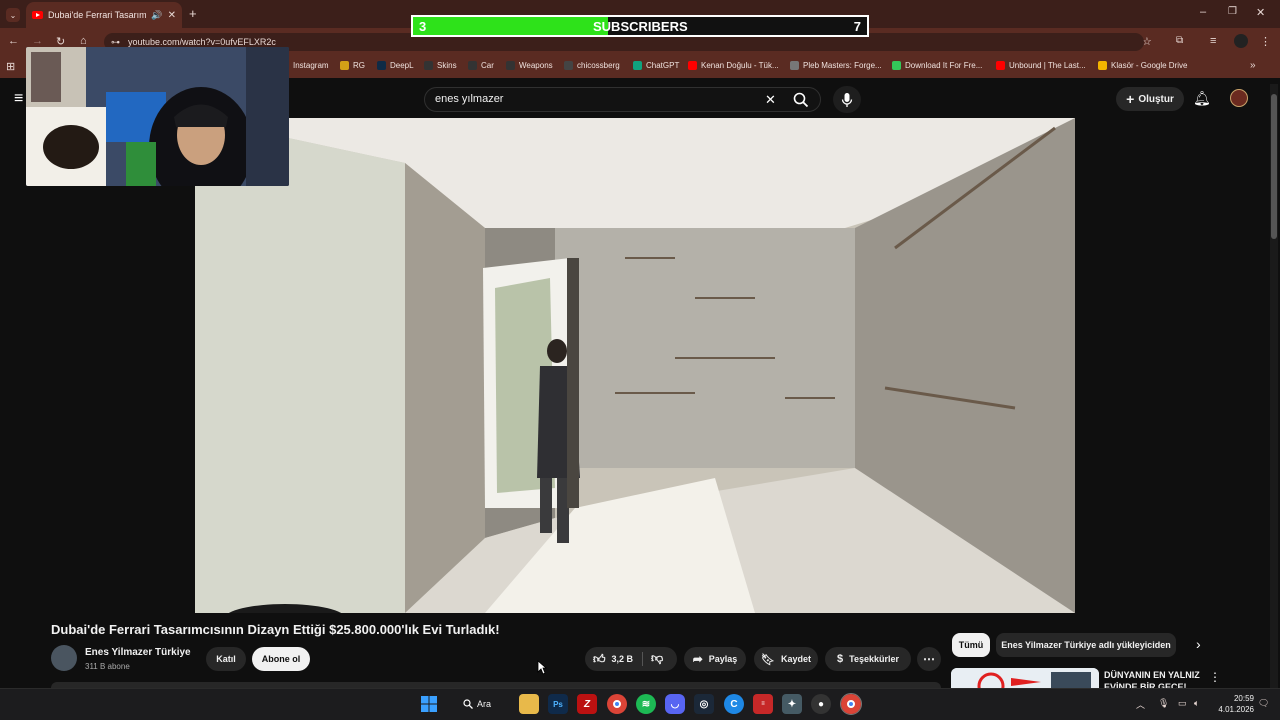 This screenshot has width=1280, height=720. Describe the element at coordinates (1213, 41) in the screenshot. I see `media-control-icon: ≡` at that location.